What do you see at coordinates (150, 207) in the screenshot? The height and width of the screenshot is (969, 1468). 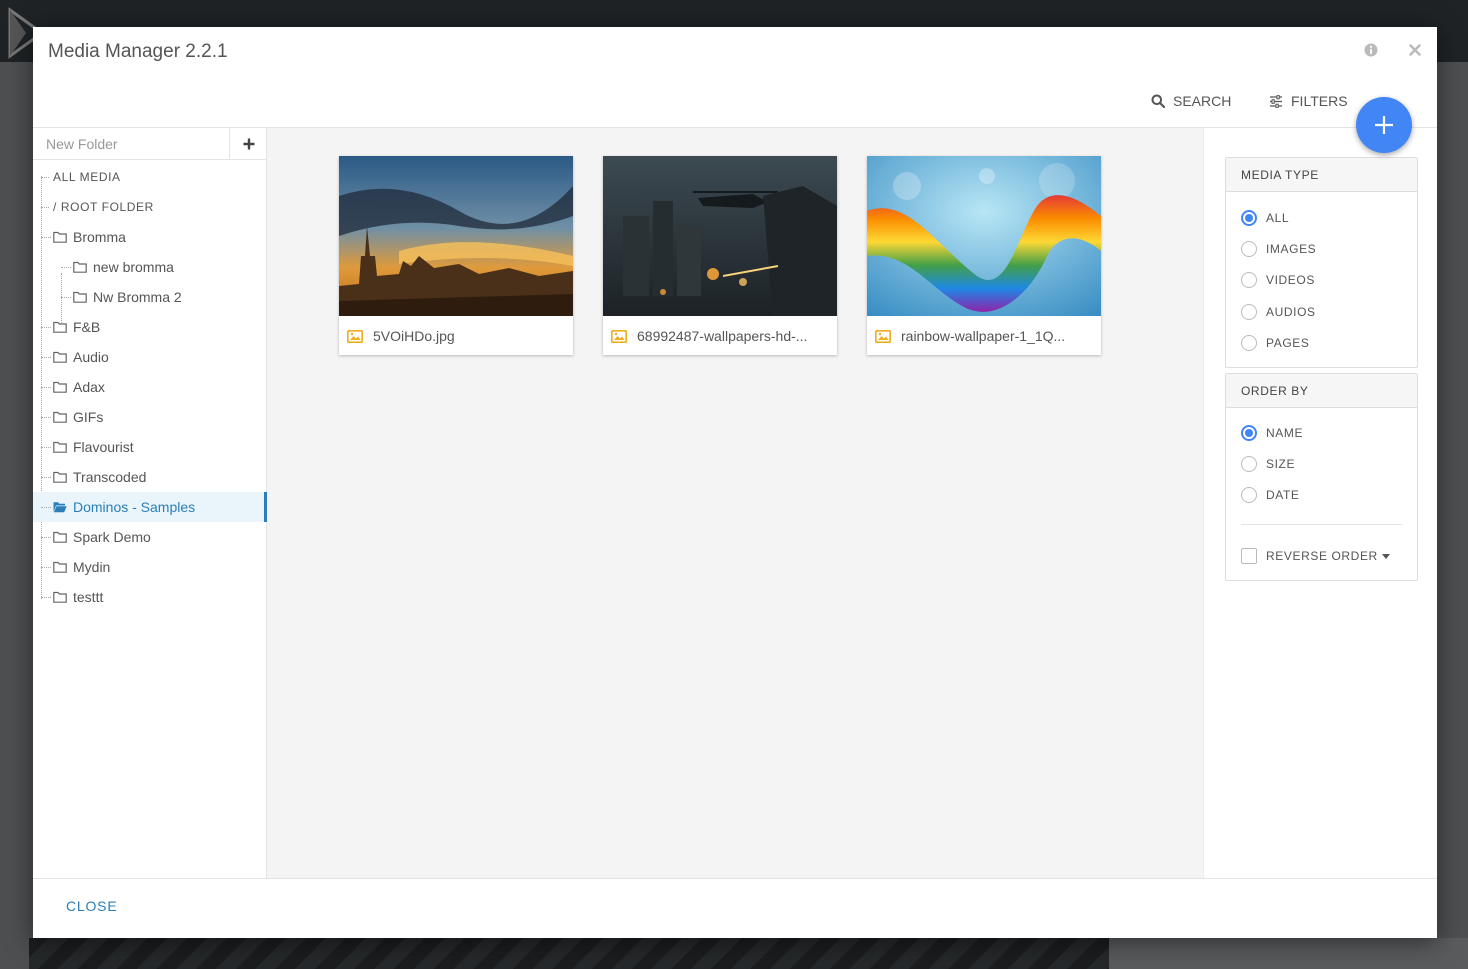 I see `sidebar-item-root-folder: / ROOT FOLDER` at bounding box center [150, 207].